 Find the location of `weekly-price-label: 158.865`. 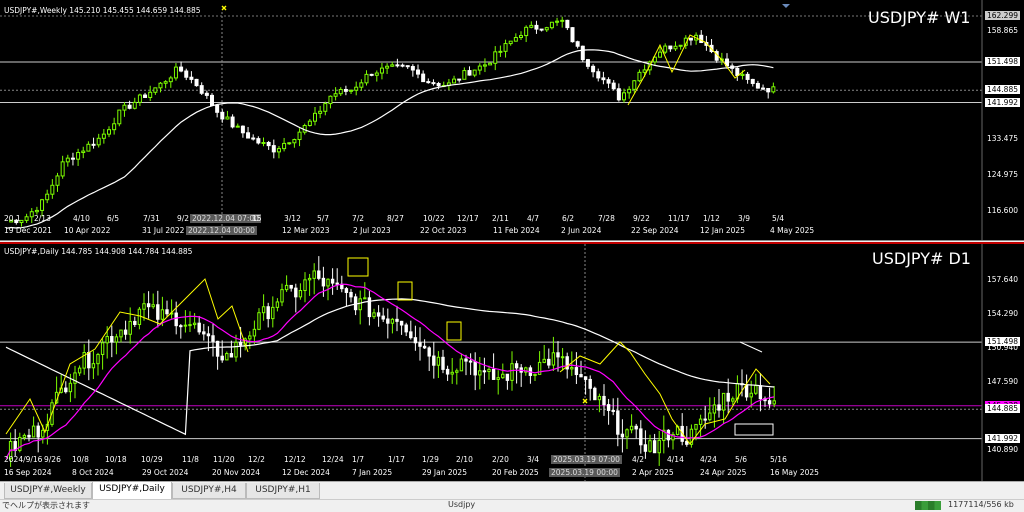

weekly-price-label: 158.865 is located at coordinates (1002, 30).